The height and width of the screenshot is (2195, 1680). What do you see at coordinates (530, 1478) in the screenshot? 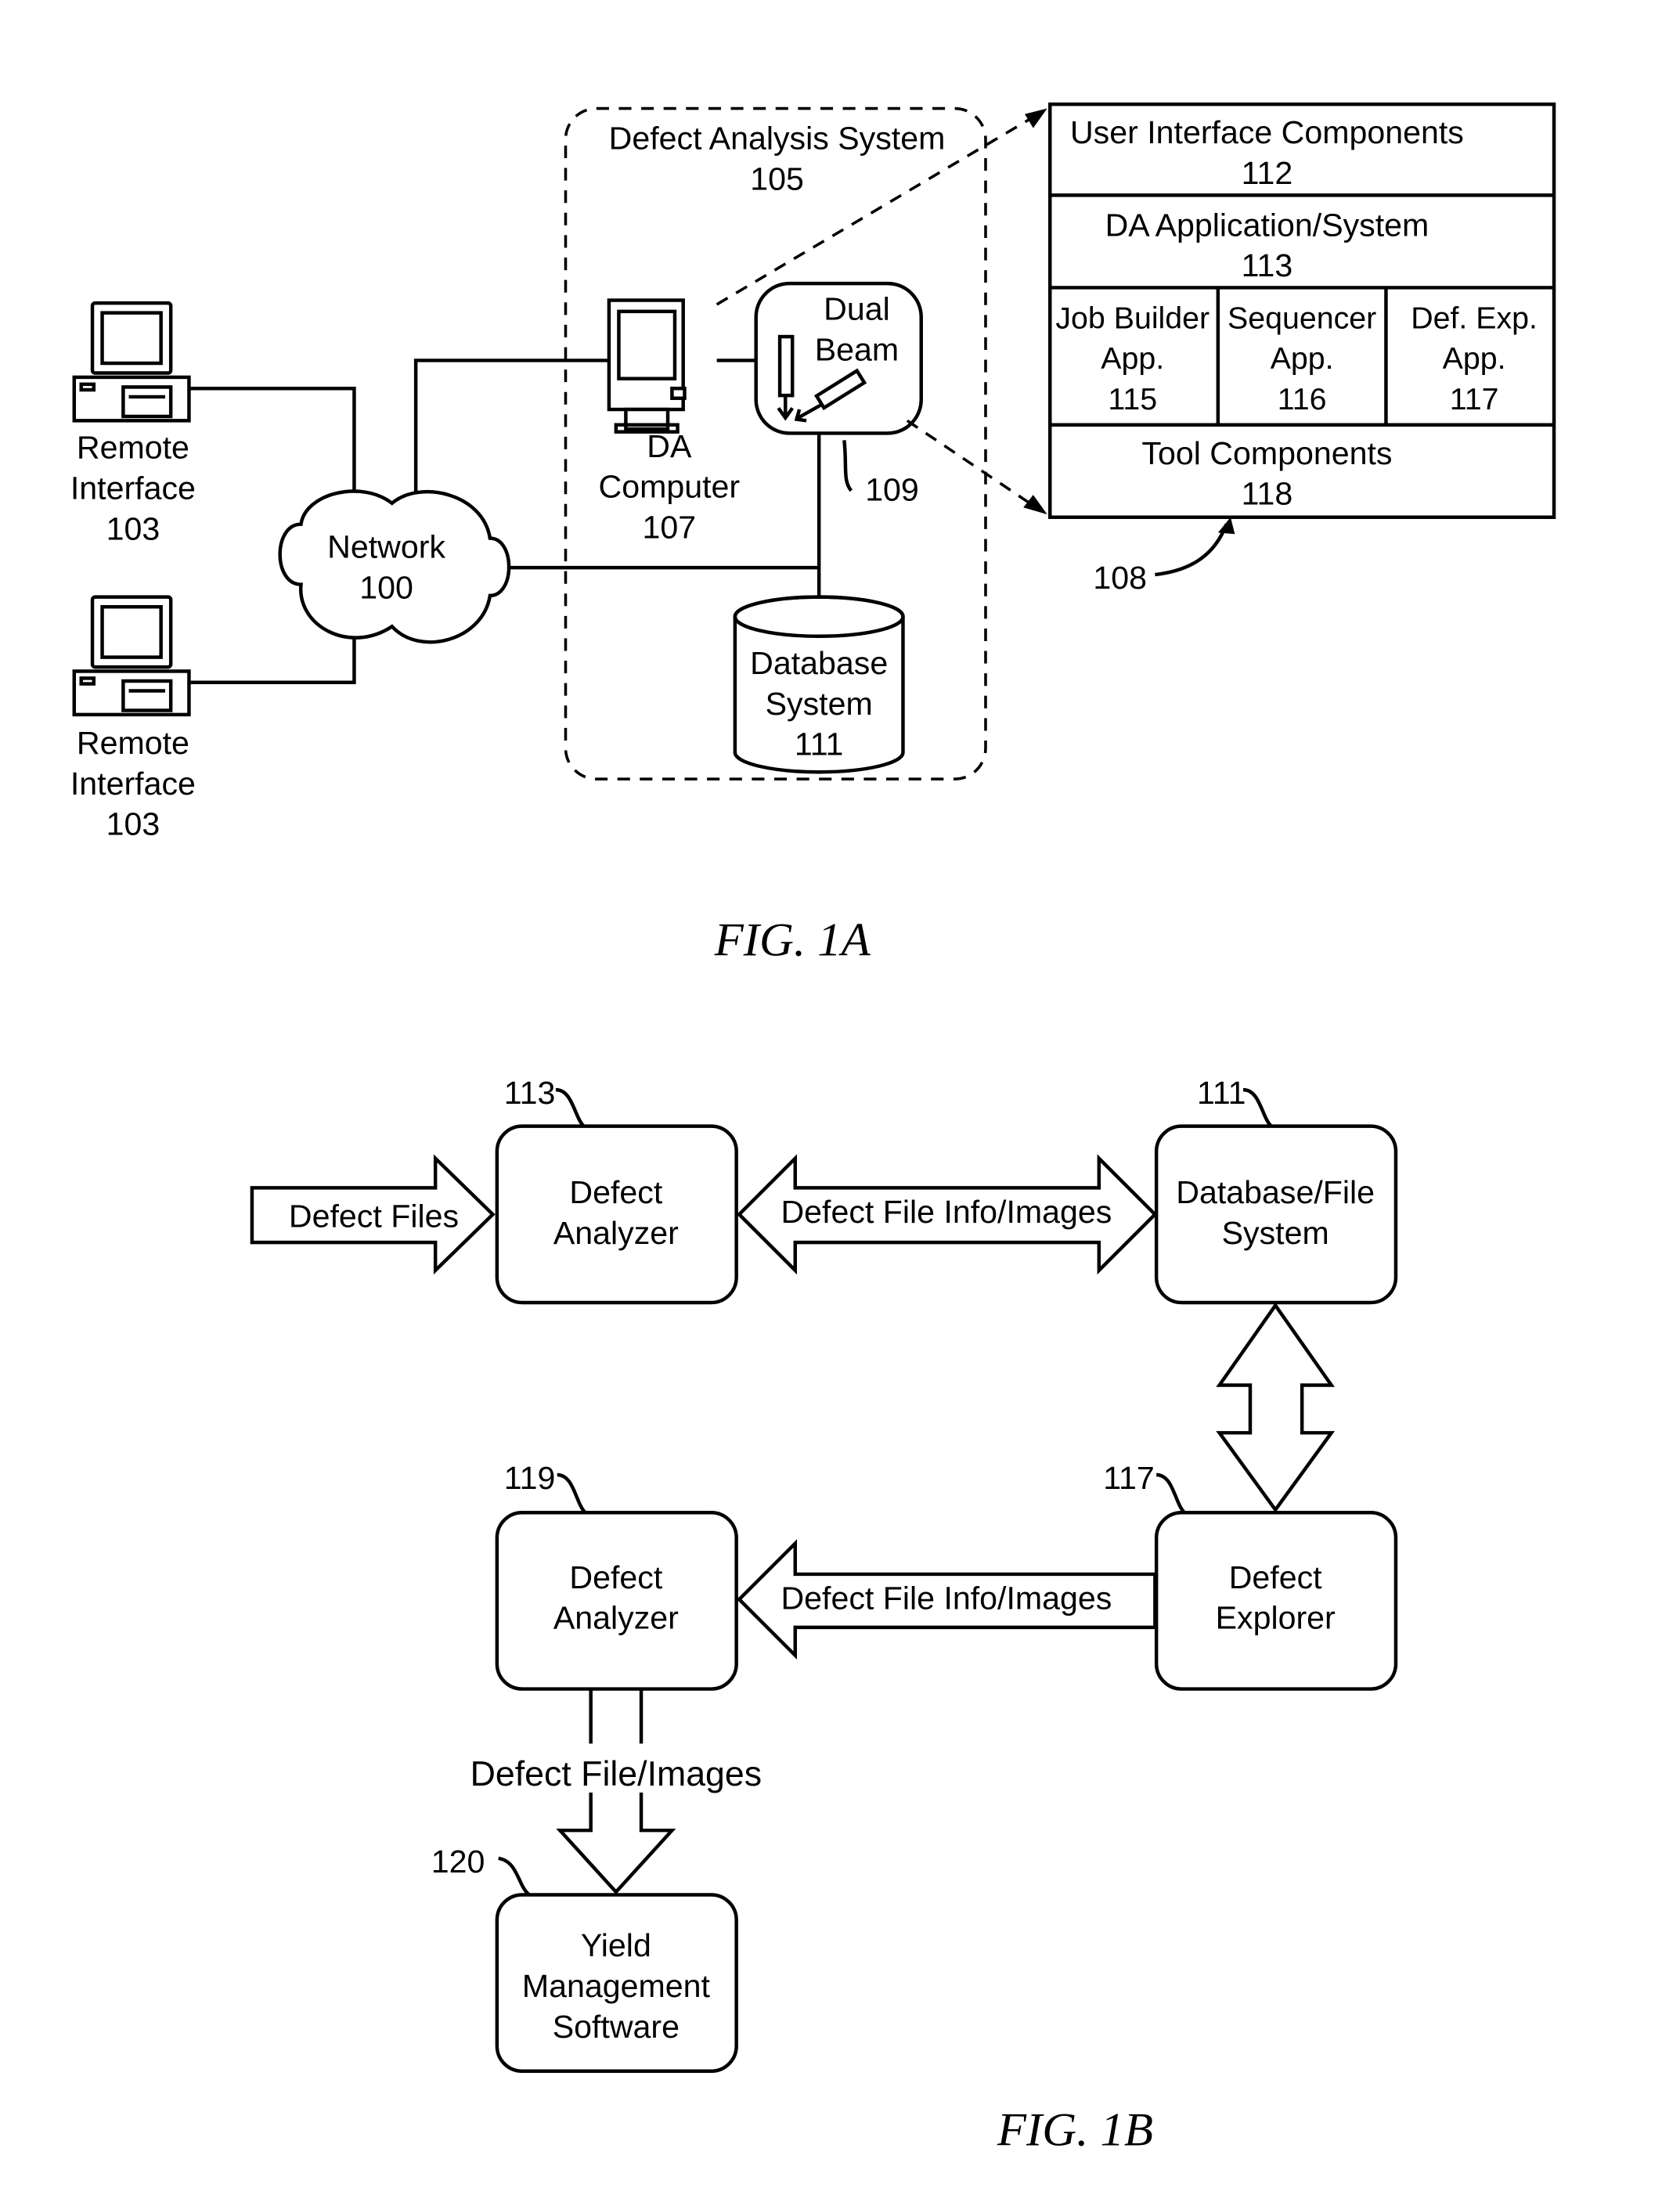
I see `node-ref: 119` at bounding box center [530, 1478].